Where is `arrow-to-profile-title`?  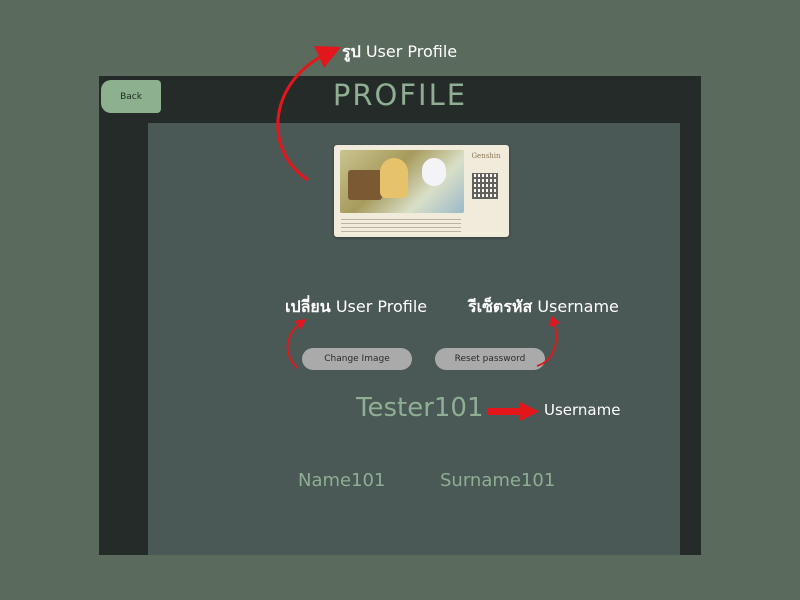
arrow-to-profile-title is located at coordinates (308, 114).